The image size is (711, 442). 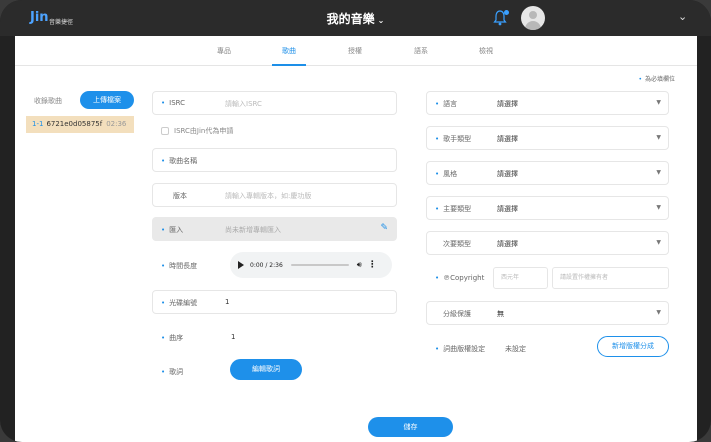 I want to click on tab-language: 語系, so click(x=421, y=51).